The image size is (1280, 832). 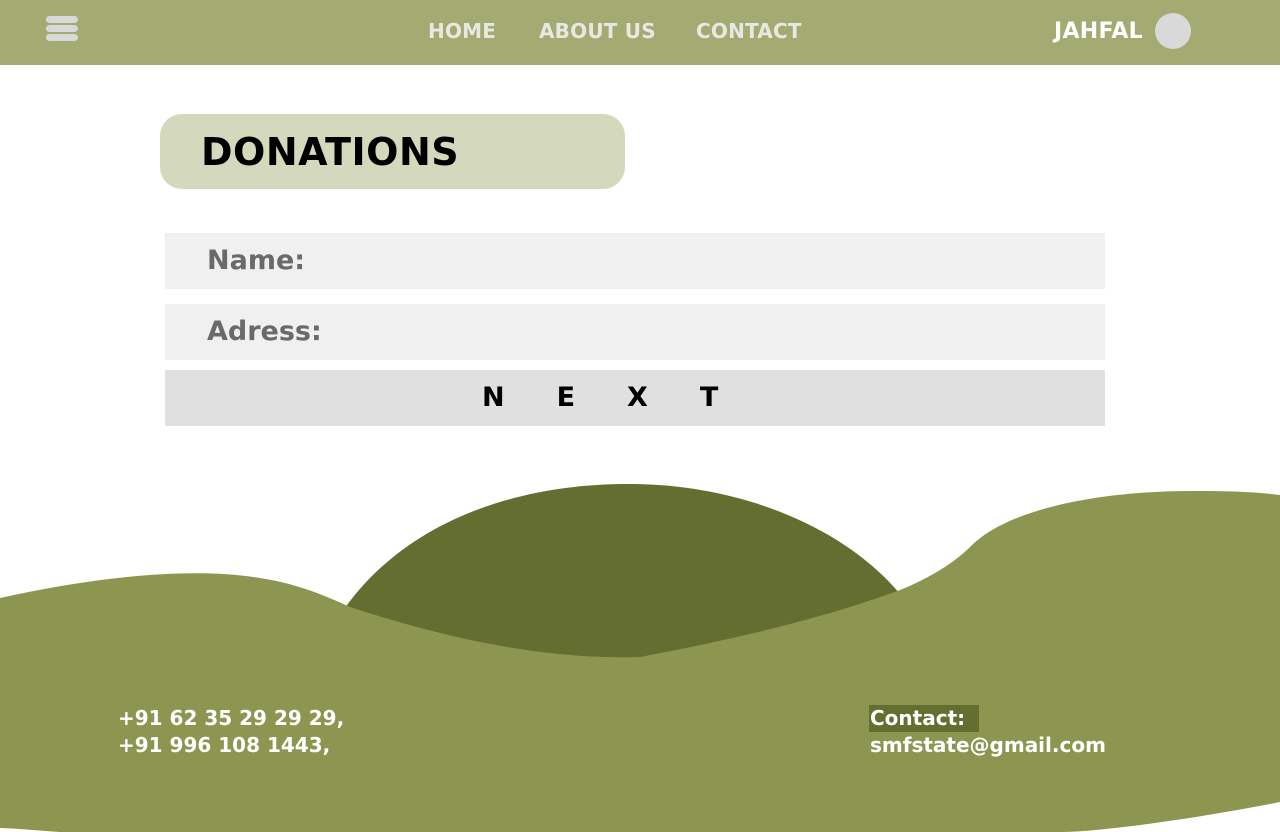 I want to click on page-title: DONATIONS, so click(x=330, y=152).